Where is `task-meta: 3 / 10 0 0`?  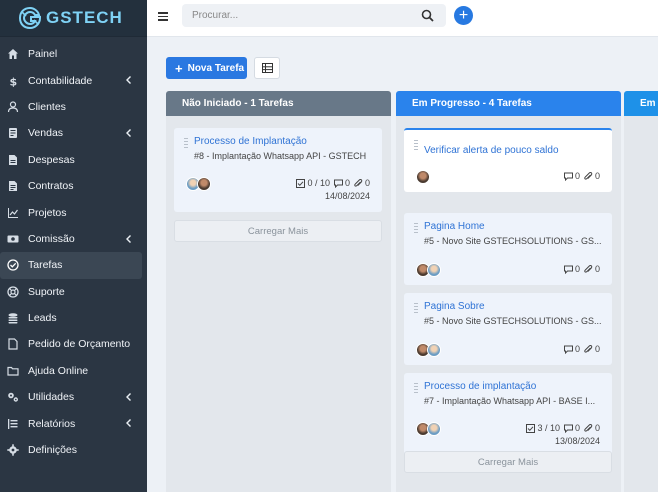
task-meta: 3 / 10 0 0 is located at coordinates (561, 428).